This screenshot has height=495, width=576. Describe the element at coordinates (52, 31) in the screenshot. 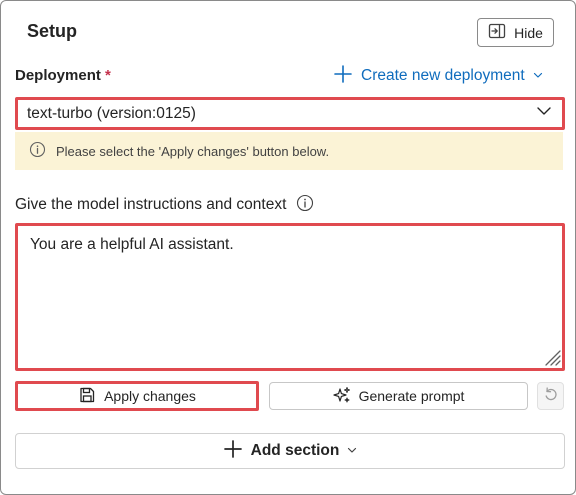

I see `panel-title: Setup` at that location.